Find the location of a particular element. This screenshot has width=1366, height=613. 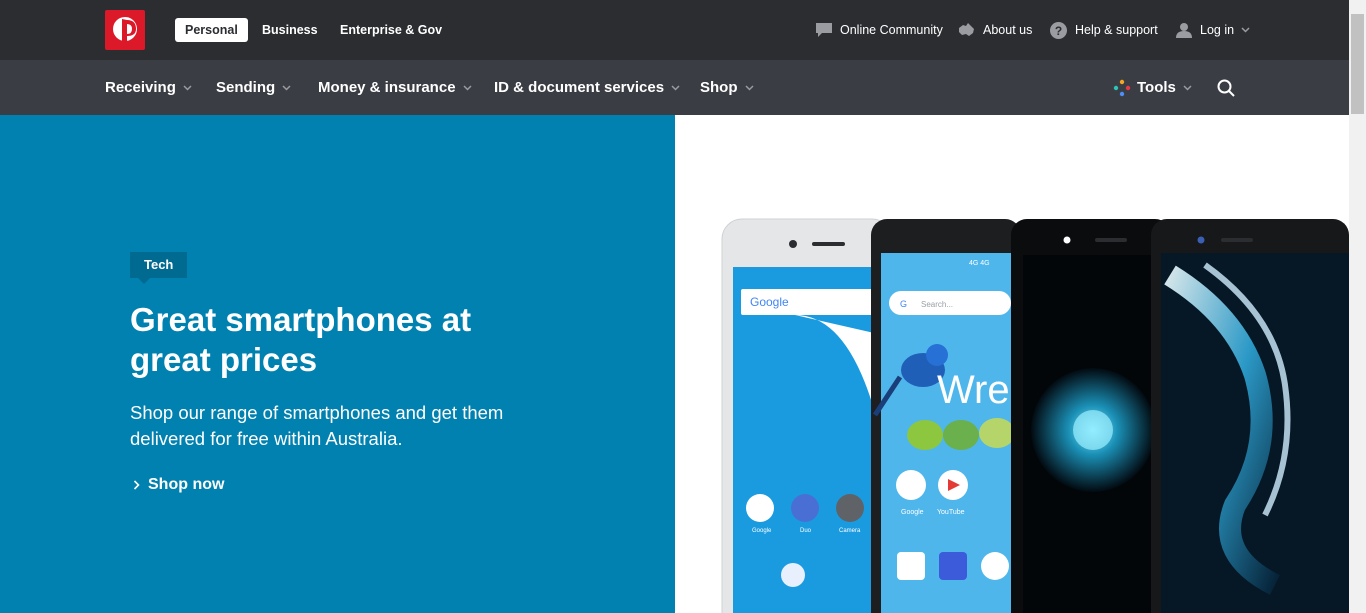

google-app-label: Google is located at coordinates (912, 512).